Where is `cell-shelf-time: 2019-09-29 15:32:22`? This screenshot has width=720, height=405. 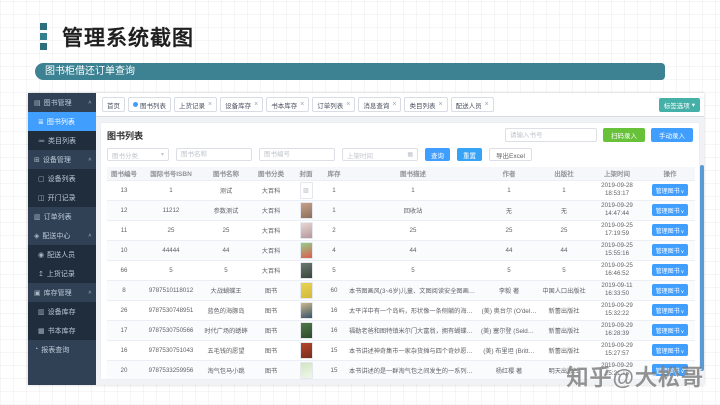
cell-shelf-time: 2019-09-29 15:32:22 is located at coordinates (617, 310).